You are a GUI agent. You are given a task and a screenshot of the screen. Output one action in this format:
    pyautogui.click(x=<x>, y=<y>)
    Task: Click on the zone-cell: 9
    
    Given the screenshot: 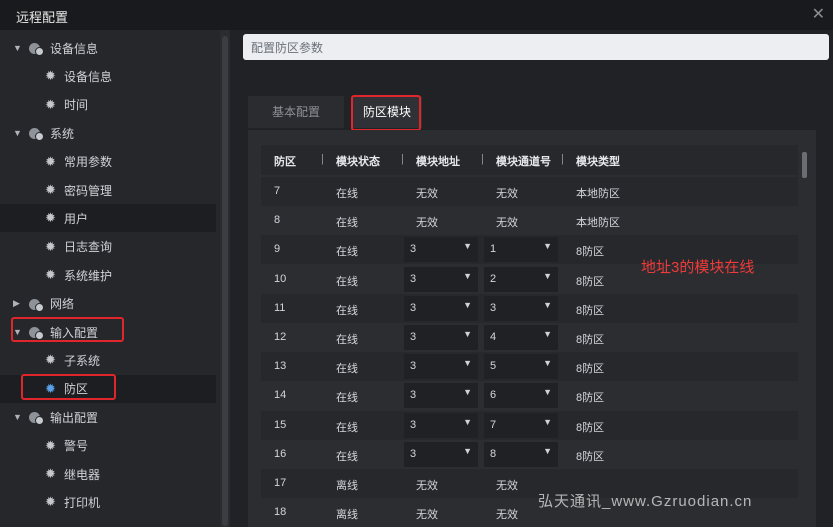 What is the action you would take?
    pyautogui.click(x=277, y=249)
    